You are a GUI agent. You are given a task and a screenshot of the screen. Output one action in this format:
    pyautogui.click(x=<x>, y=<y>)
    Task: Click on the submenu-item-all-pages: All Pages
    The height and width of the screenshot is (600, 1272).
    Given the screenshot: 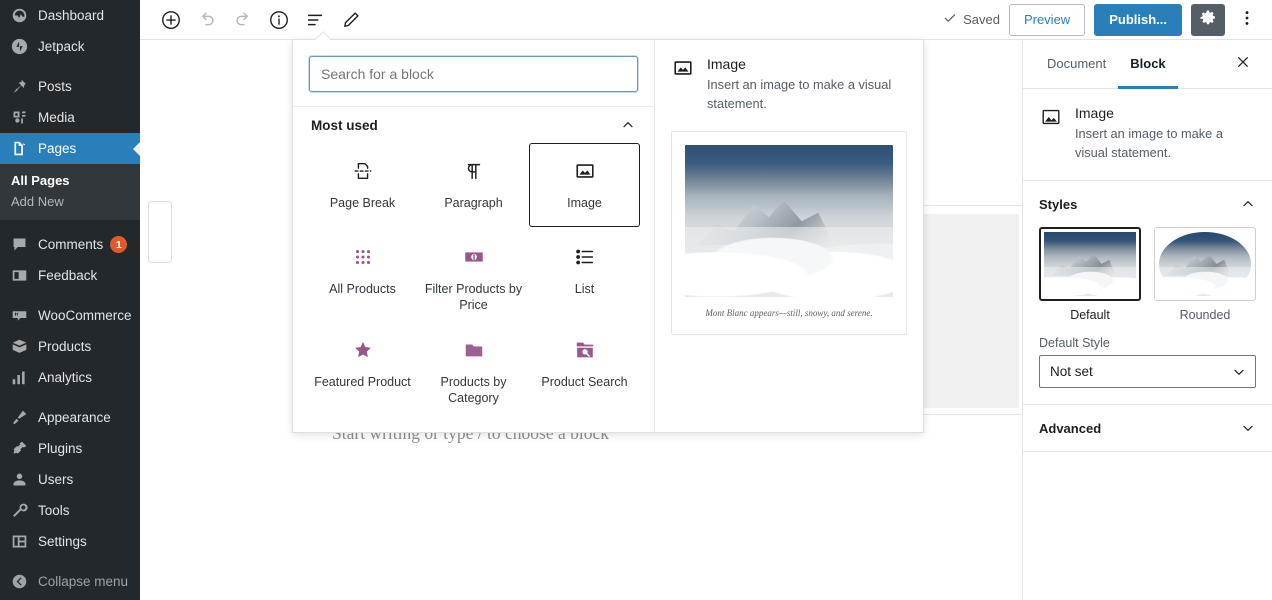 What is the action you would take?
    pyautogui.click(x=70, y=180)
    